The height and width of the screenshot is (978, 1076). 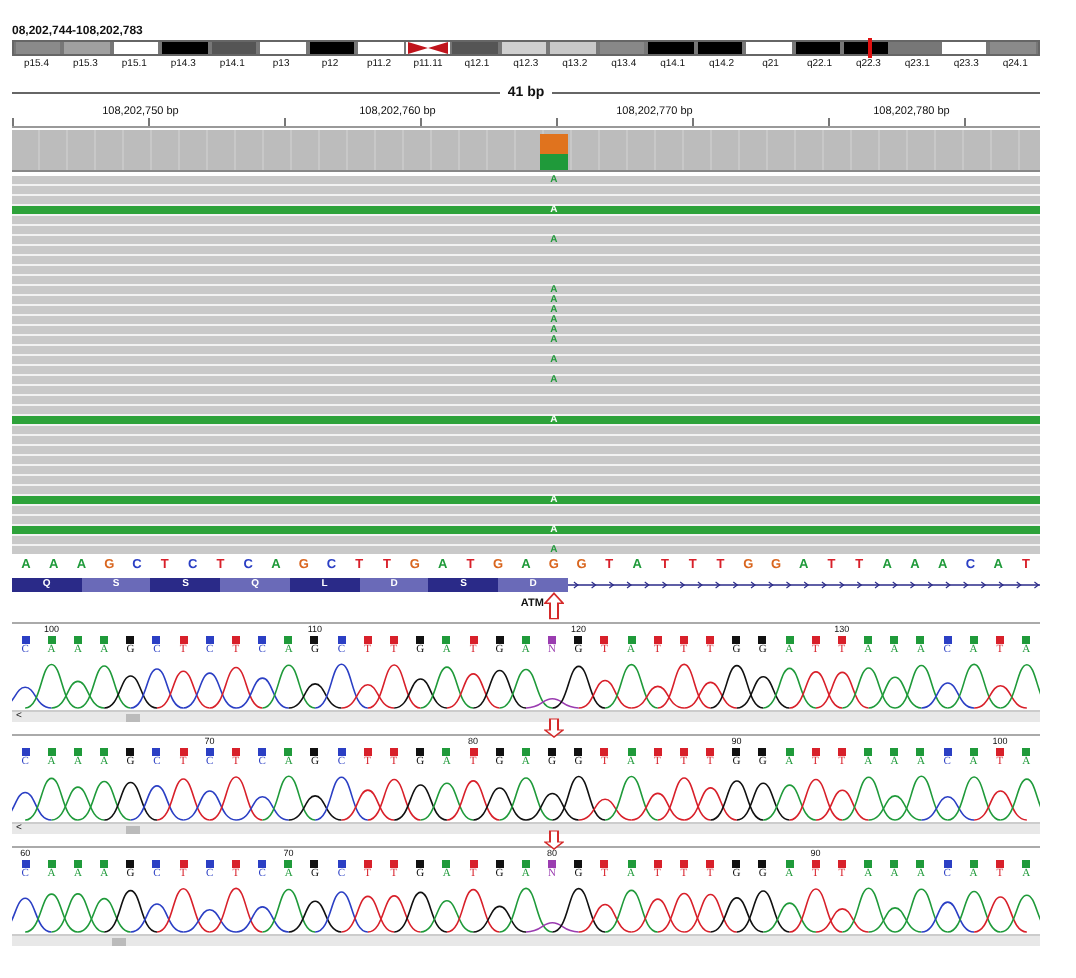 I want to click on coverage-bar, so click(x=553, y=152).